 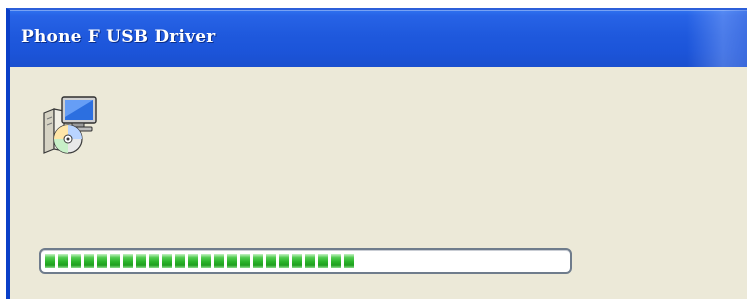 What do you see at coordinates (118, 37) in the screenshot?
I see `window-title: Phone F USB Driver` at bounding box center [118, 37].